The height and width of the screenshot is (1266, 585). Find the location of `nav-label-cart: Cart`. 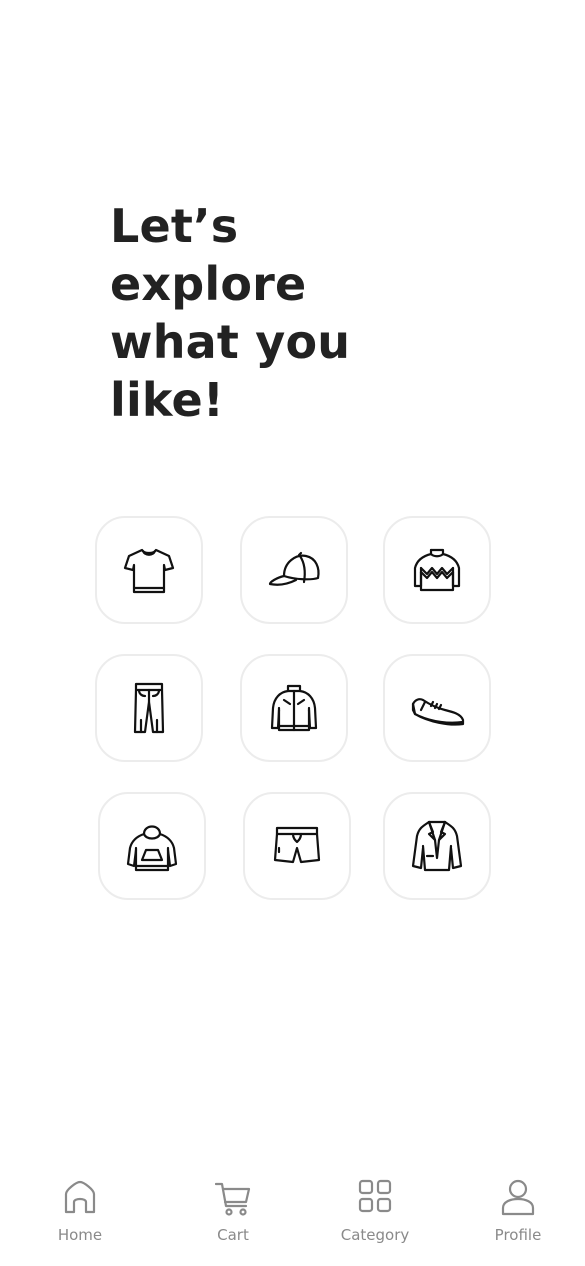

nav-label-cart: Cart is located at coordinates (233, 1235).